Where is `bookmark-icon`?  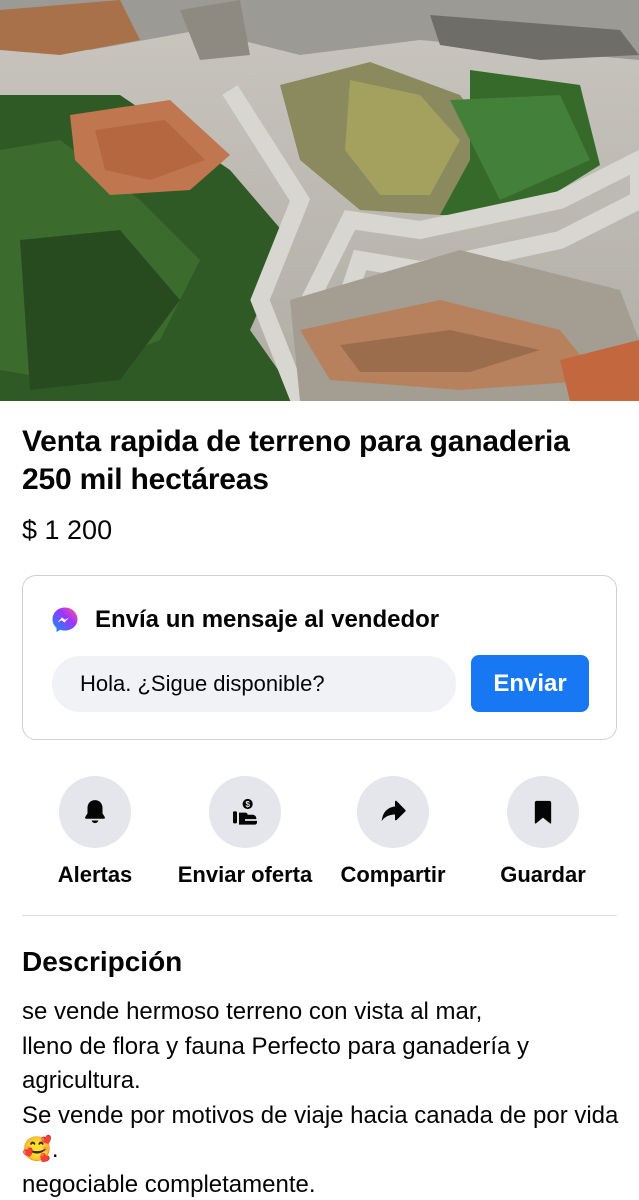
bookmark-icon is located at coordinates (543, 812).